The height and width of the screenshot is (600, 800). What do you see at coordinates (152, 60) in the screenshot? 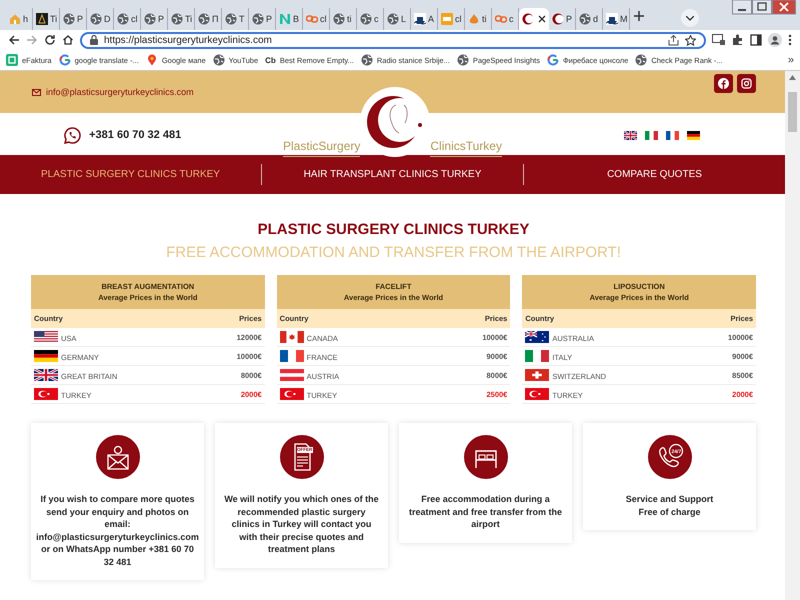
I see `map-pin-icon` at bounding box center [152, 60].